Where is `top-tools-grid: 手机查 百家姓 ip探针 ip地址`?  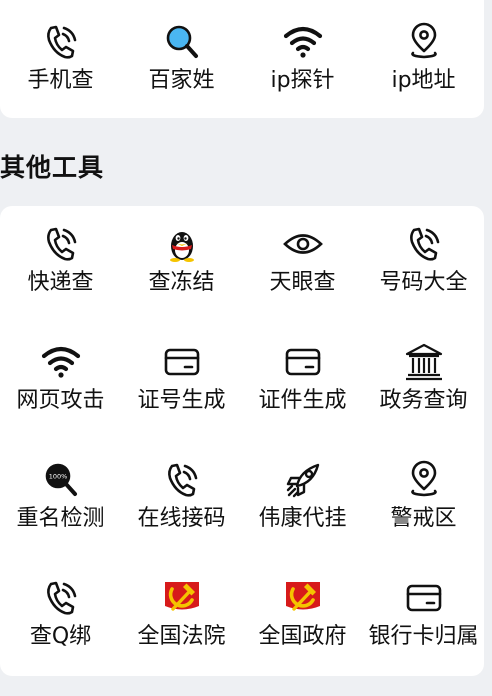
top-tools-grid: 手机查 百家姓 ip探针 ip地址 is located at coordinates (242, 59).